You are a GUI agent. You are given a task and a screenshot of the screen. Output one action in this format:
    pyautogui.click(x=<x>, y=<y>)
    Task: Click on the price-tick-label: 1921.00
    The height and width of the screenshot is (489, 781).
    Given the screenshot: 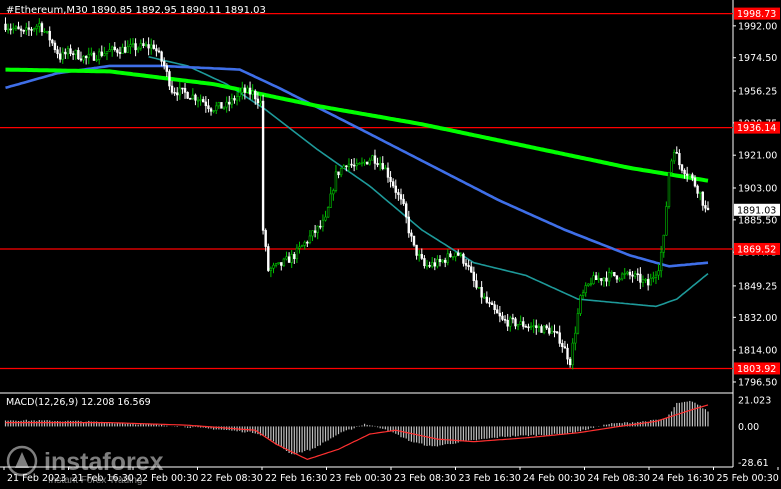 What is the action you would take?
    pyautogui.click(x=757, y=156)
    